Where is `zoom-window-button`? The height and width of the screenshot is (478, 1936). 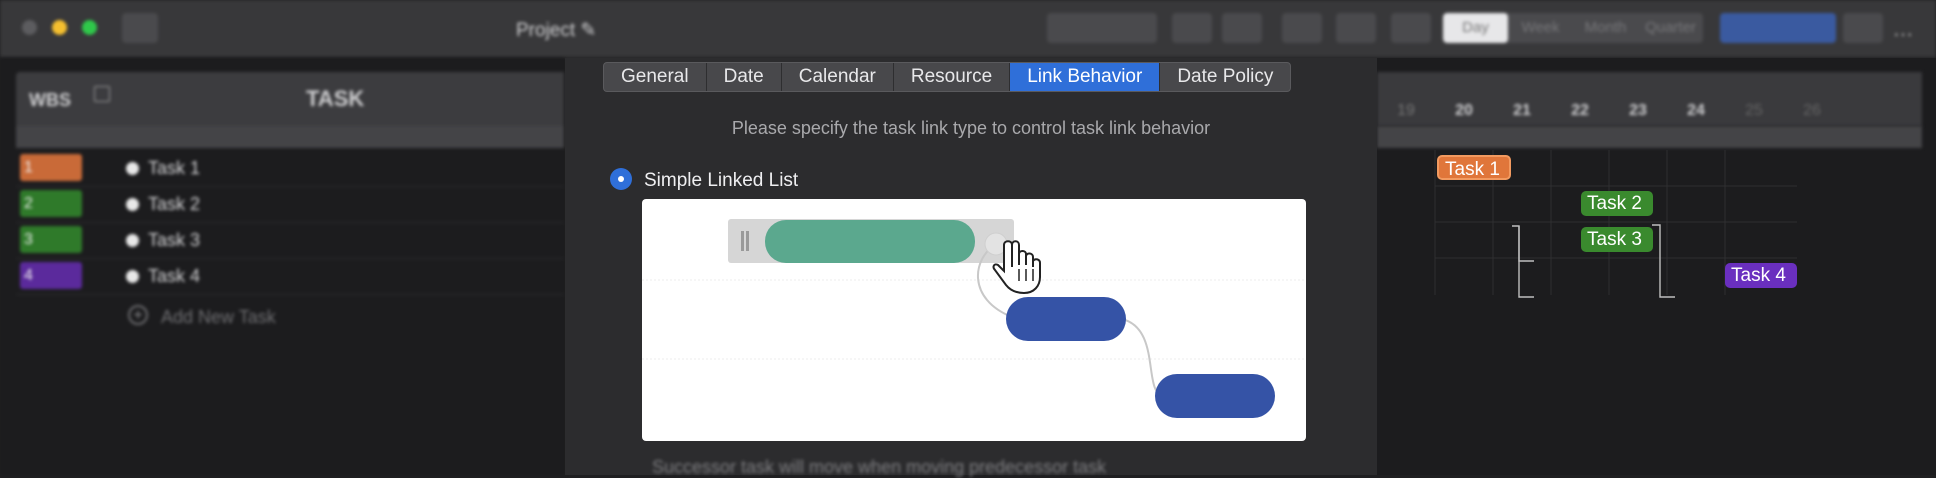 zoom-window-button is located at coordinates (89, 27).